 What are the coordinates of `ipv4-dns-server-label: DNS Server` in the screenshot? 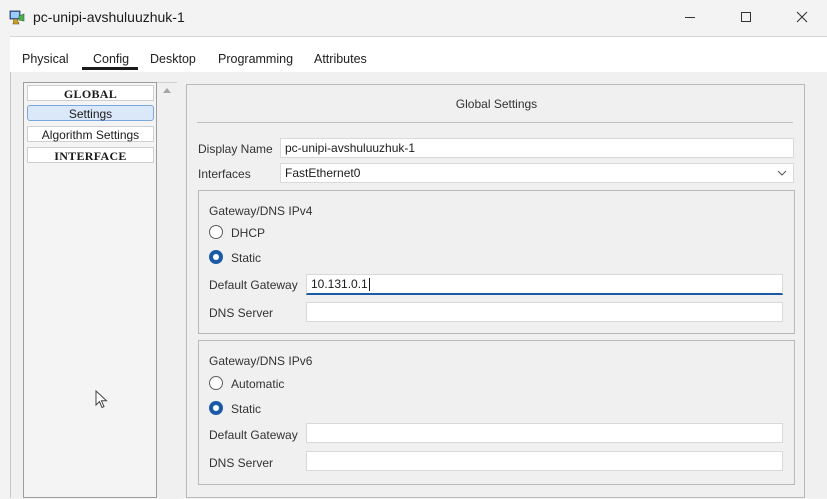 It's located at (241, 313).